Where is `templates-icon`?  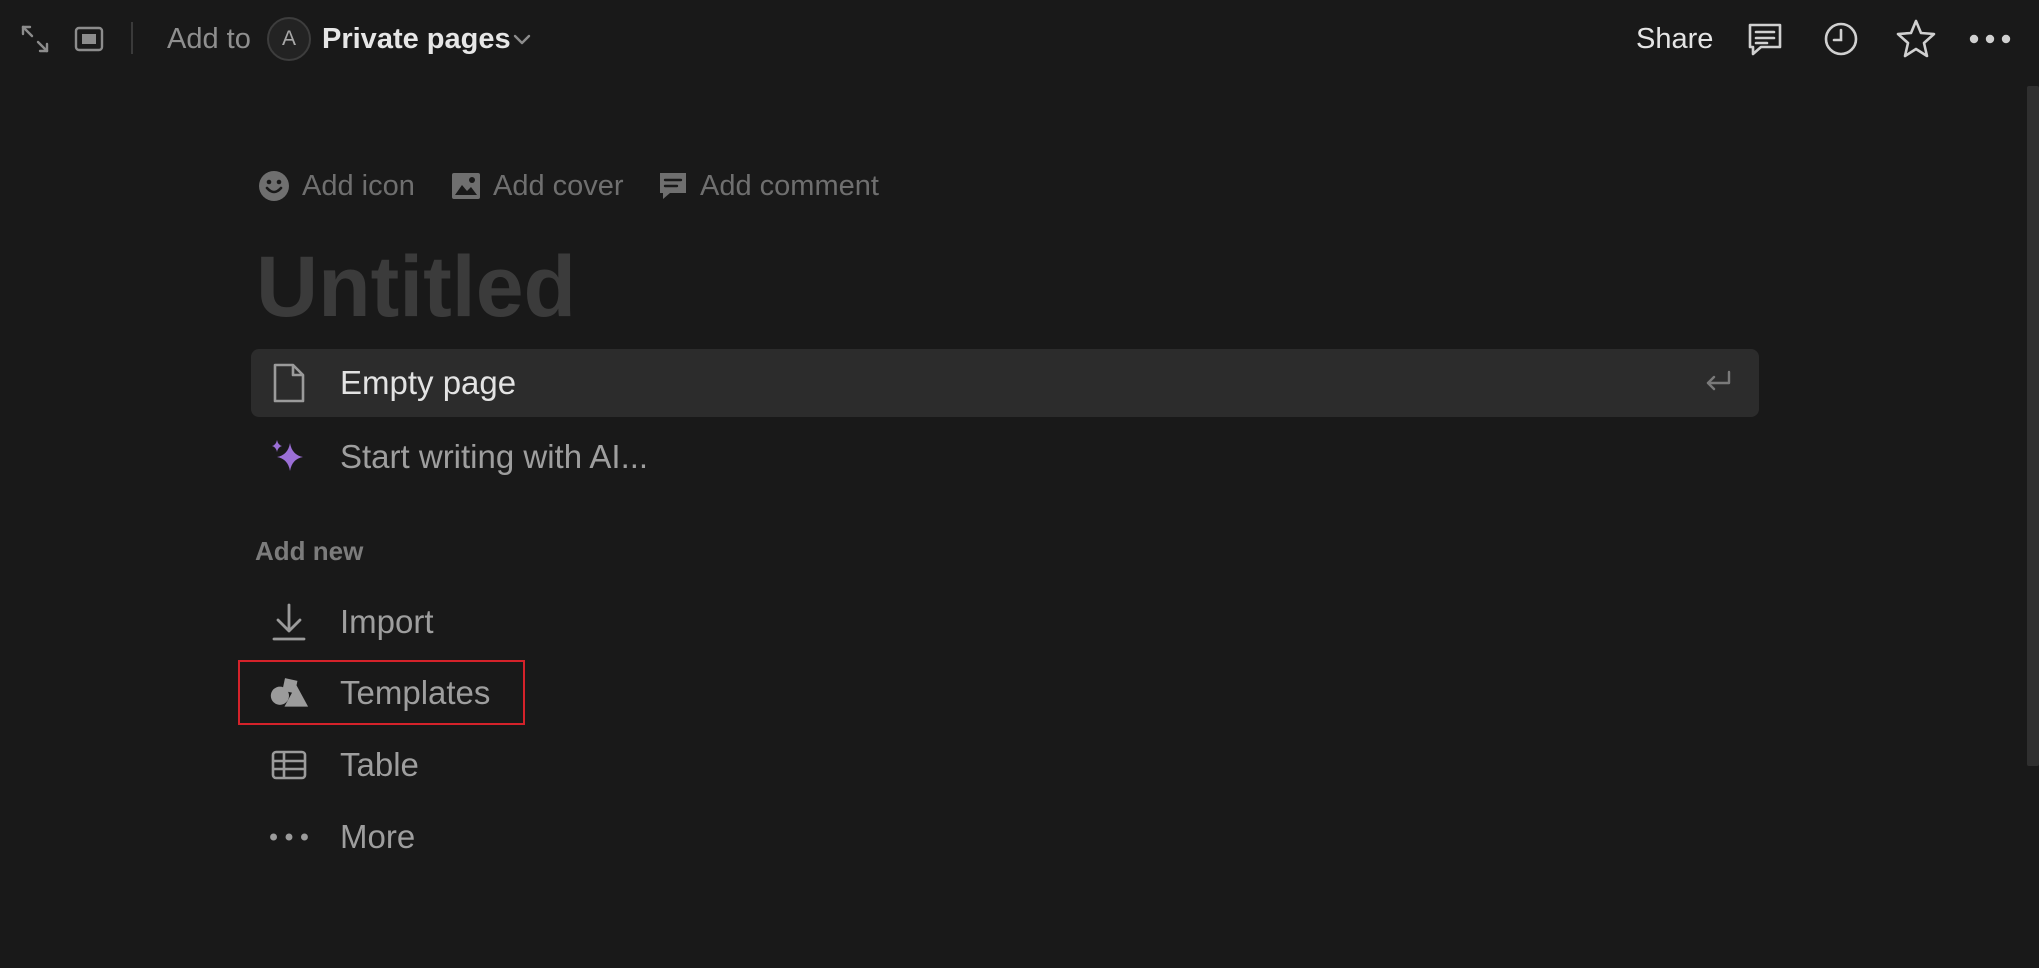 templates-icon is located at coordinates (289, 693).